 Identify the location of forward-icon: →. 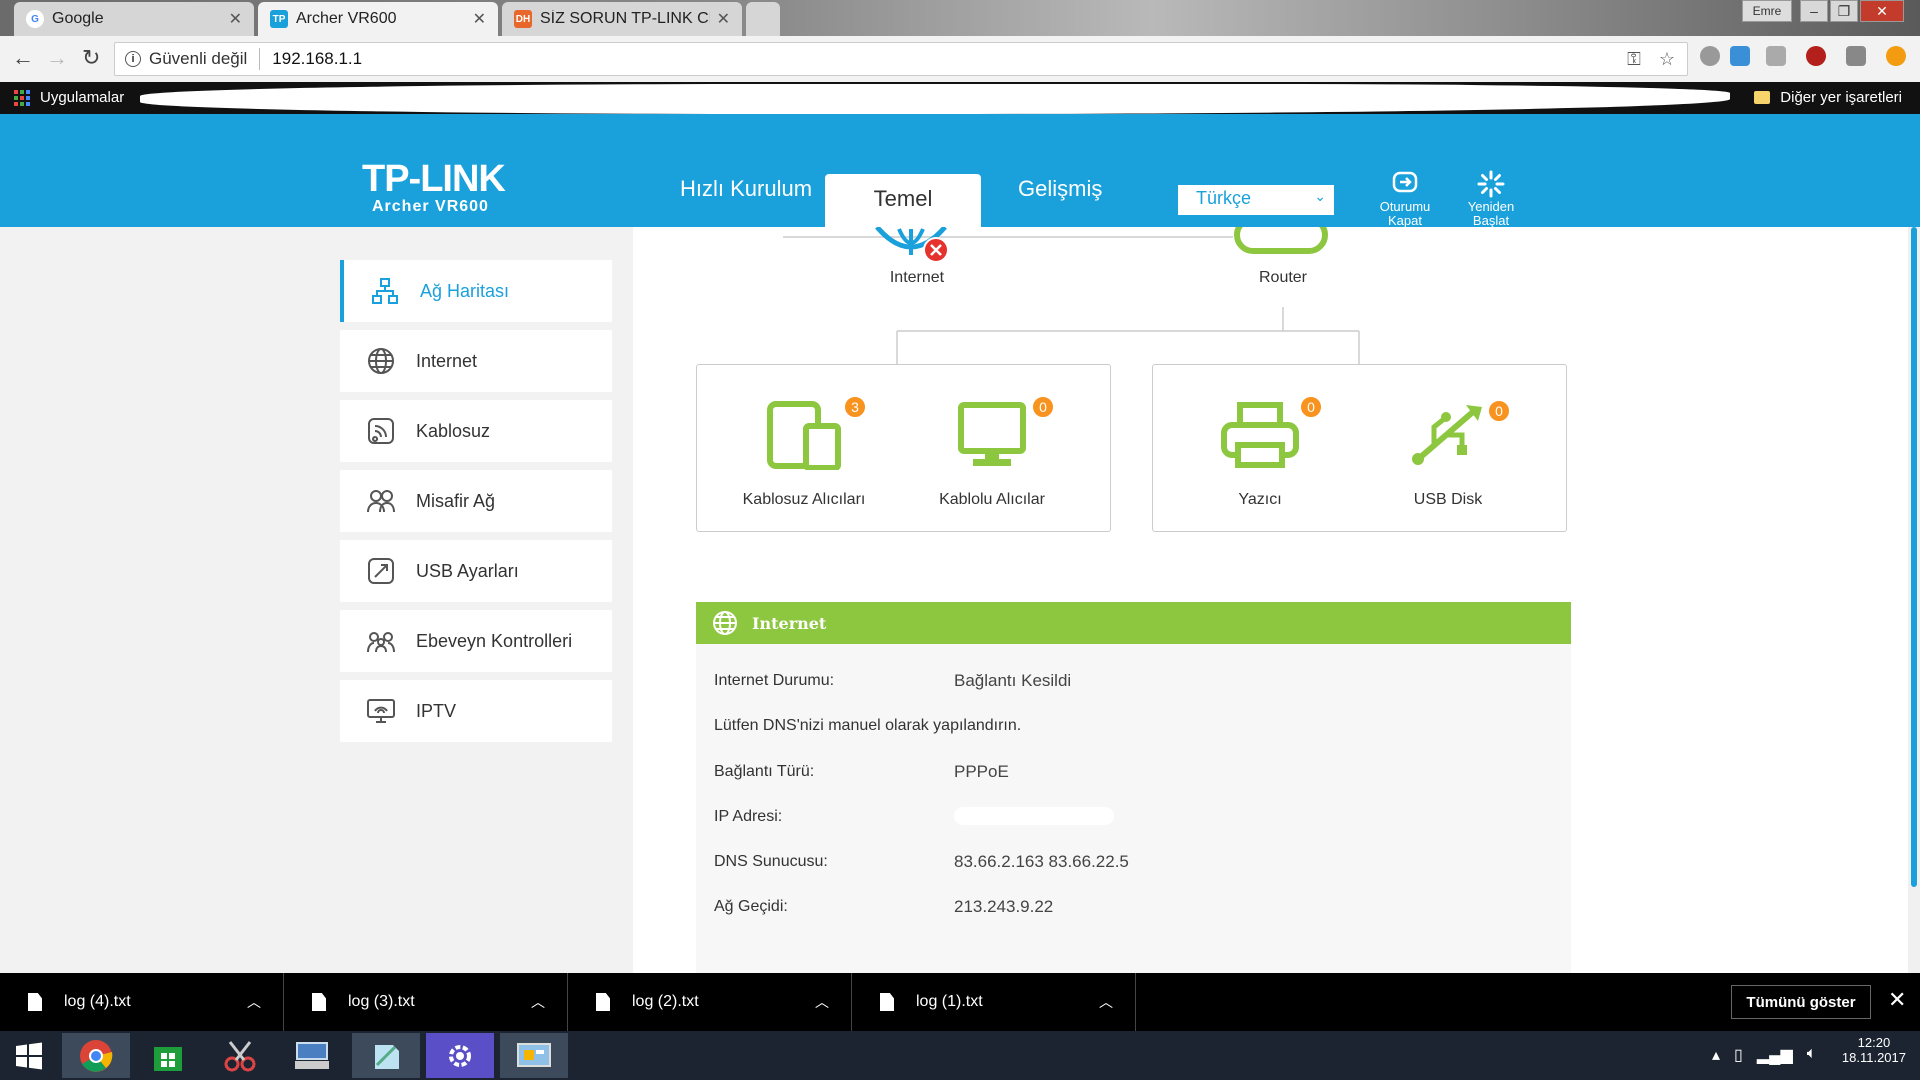
(57, 58).